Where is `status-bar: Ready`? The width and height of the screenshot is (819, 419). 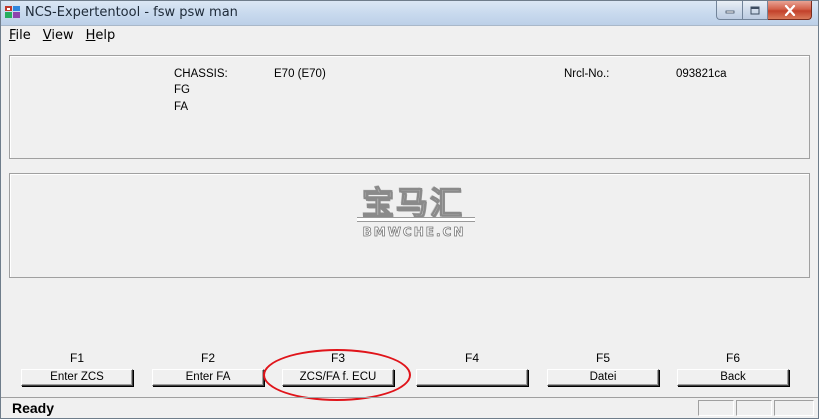
status-bar: Ready is located at coordinates (409, 408).